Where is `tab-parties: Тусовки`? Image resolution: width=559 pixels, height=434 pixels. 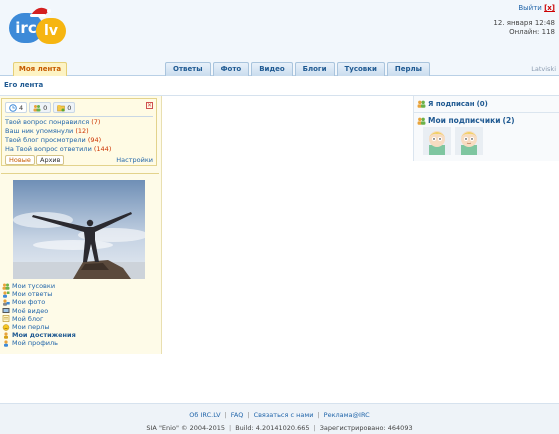
tab-parties: Тусовки is located at coordinates (360, 69).